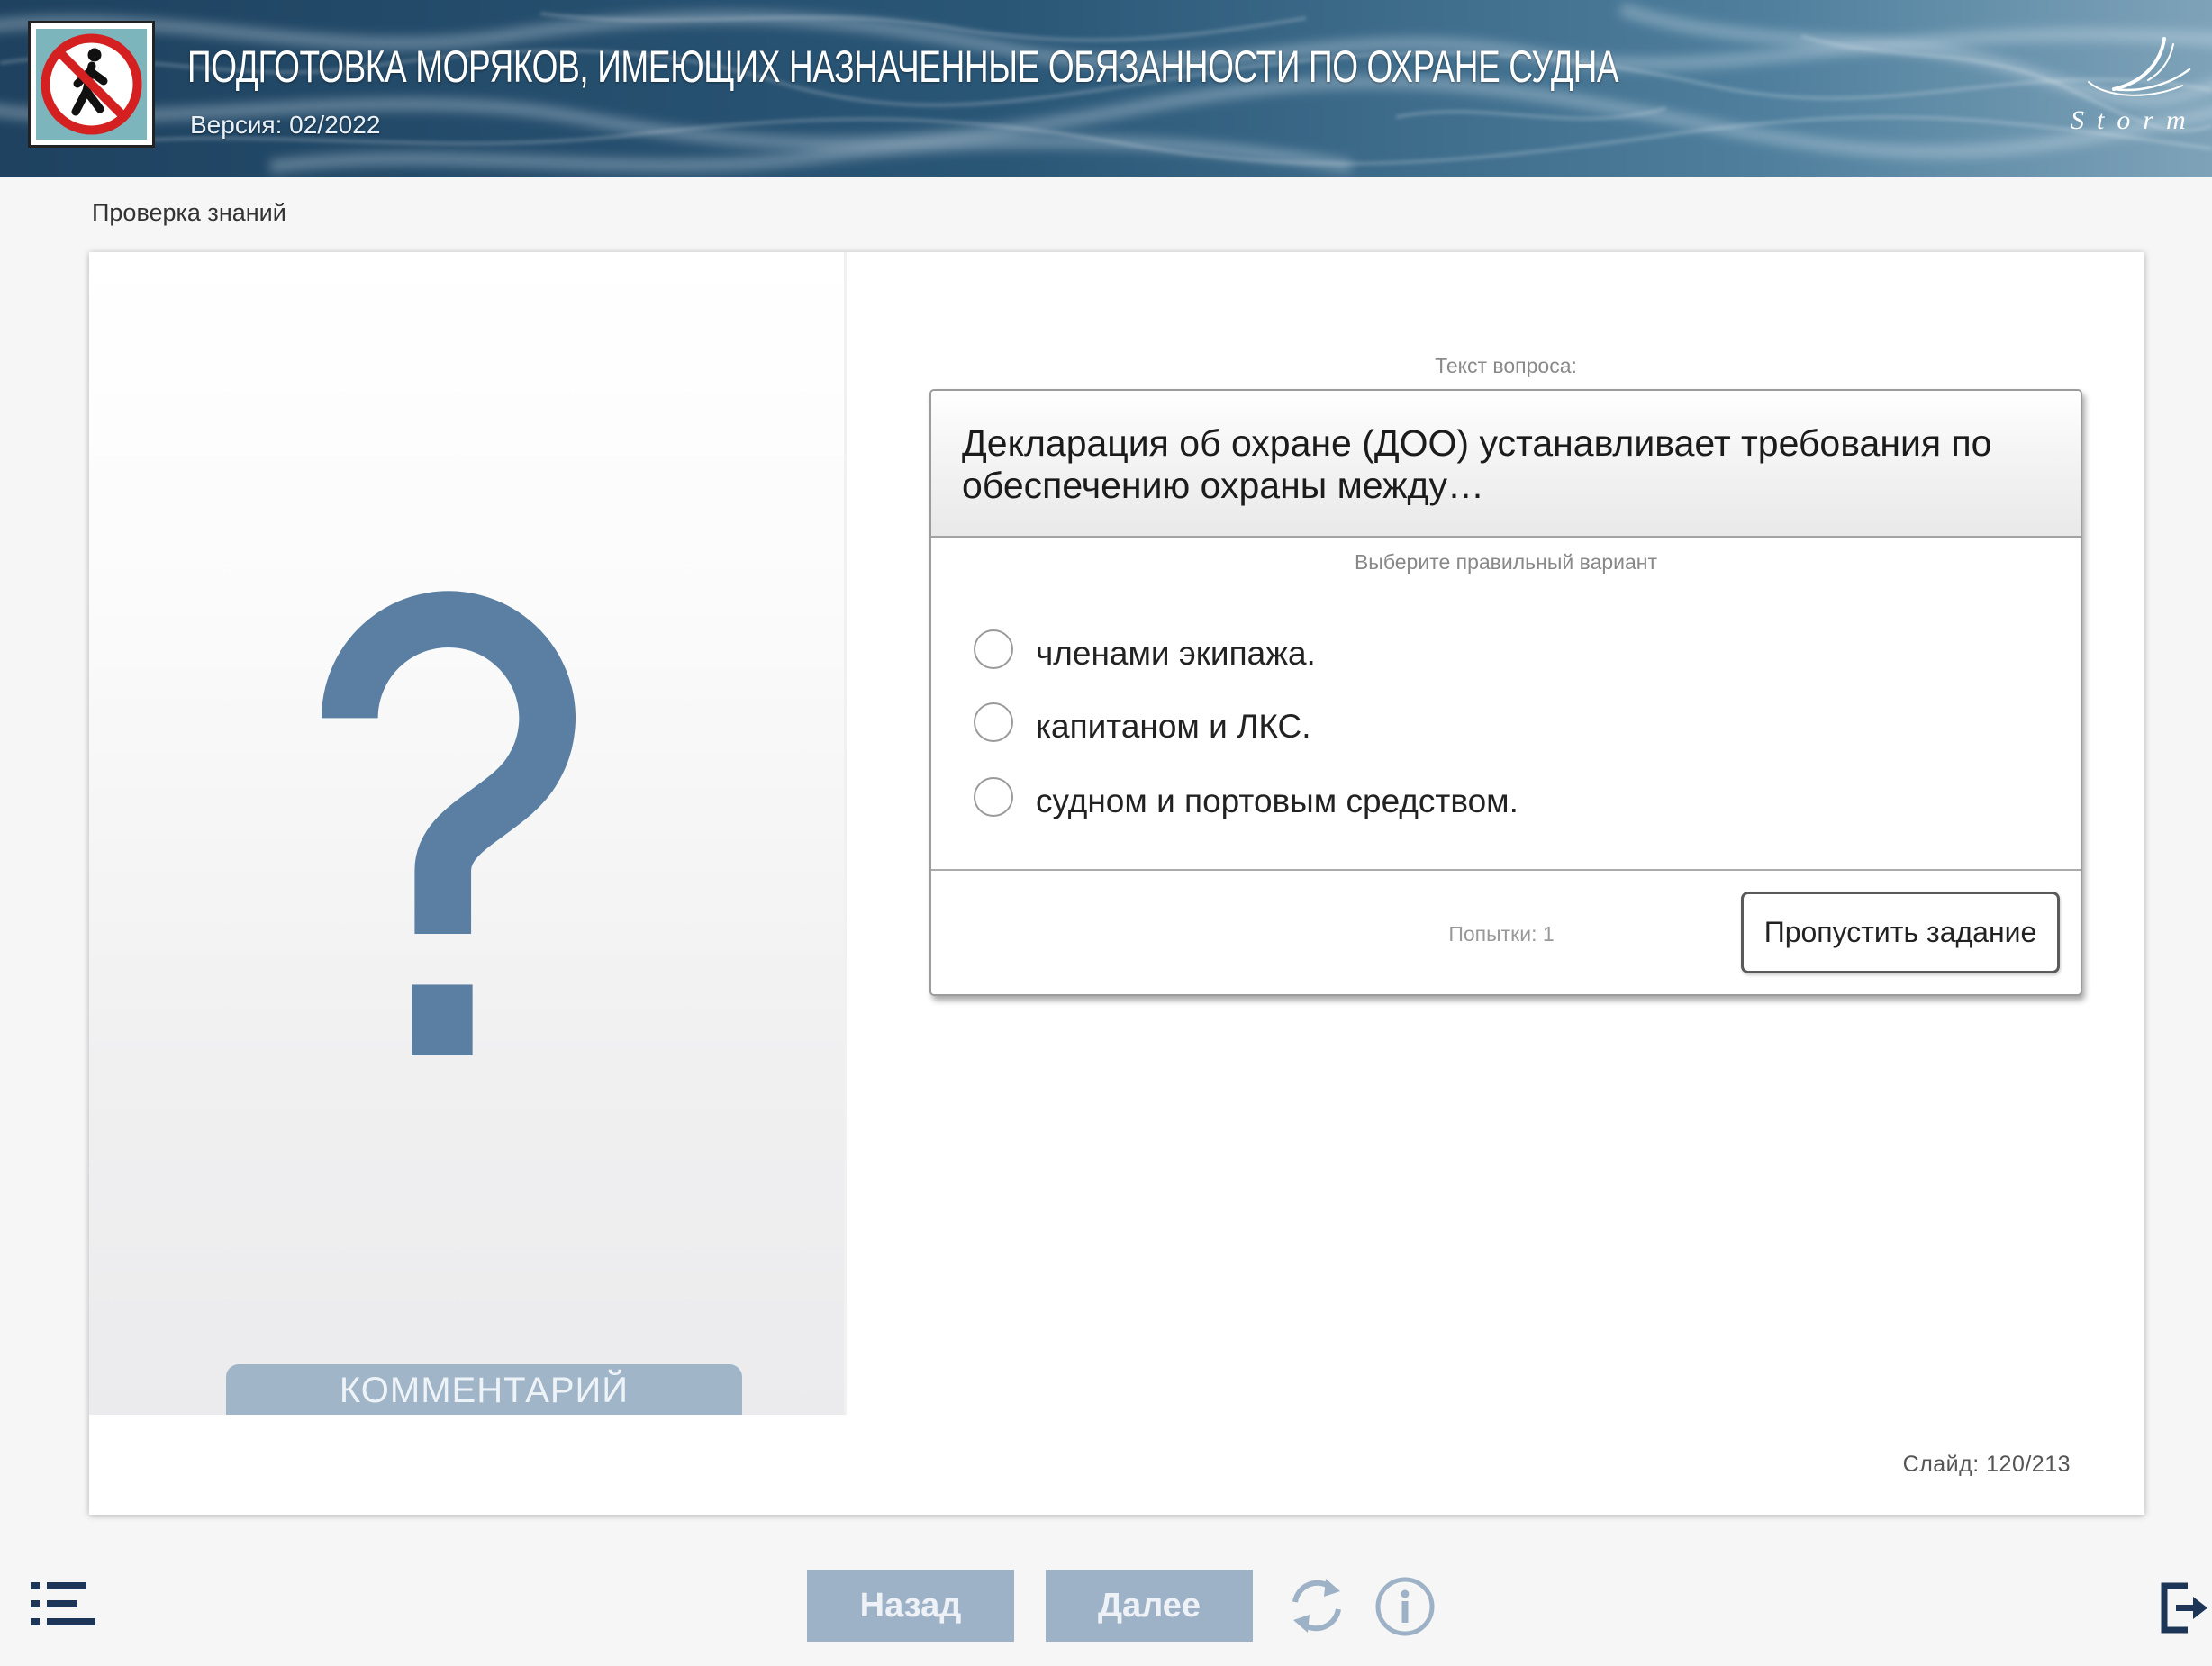  What do you see at coordinates (1405, 1607) in the screenshot?
I see `info-icon` at bounding box center [1405, 1607].